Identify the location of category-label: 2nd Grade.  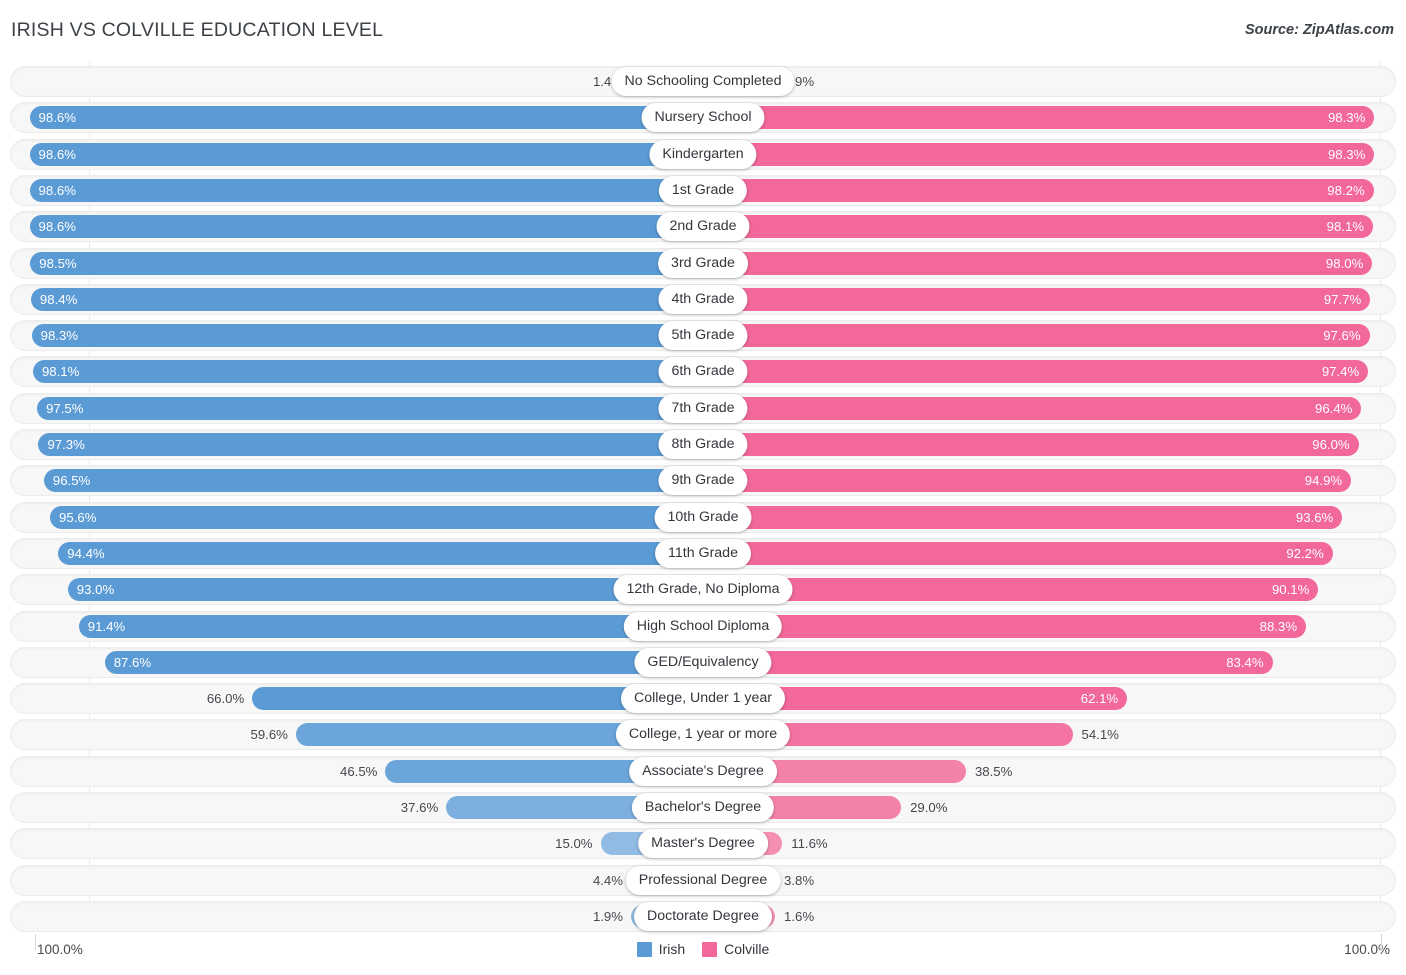
(703, 227).